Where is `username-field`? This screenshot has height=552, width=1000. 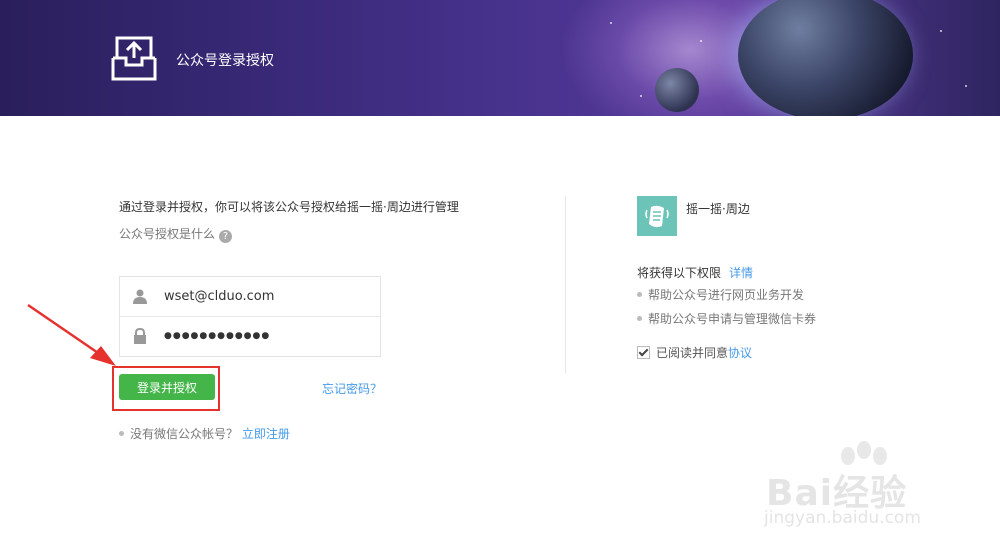
username-field is located at coordinates (250, 297).